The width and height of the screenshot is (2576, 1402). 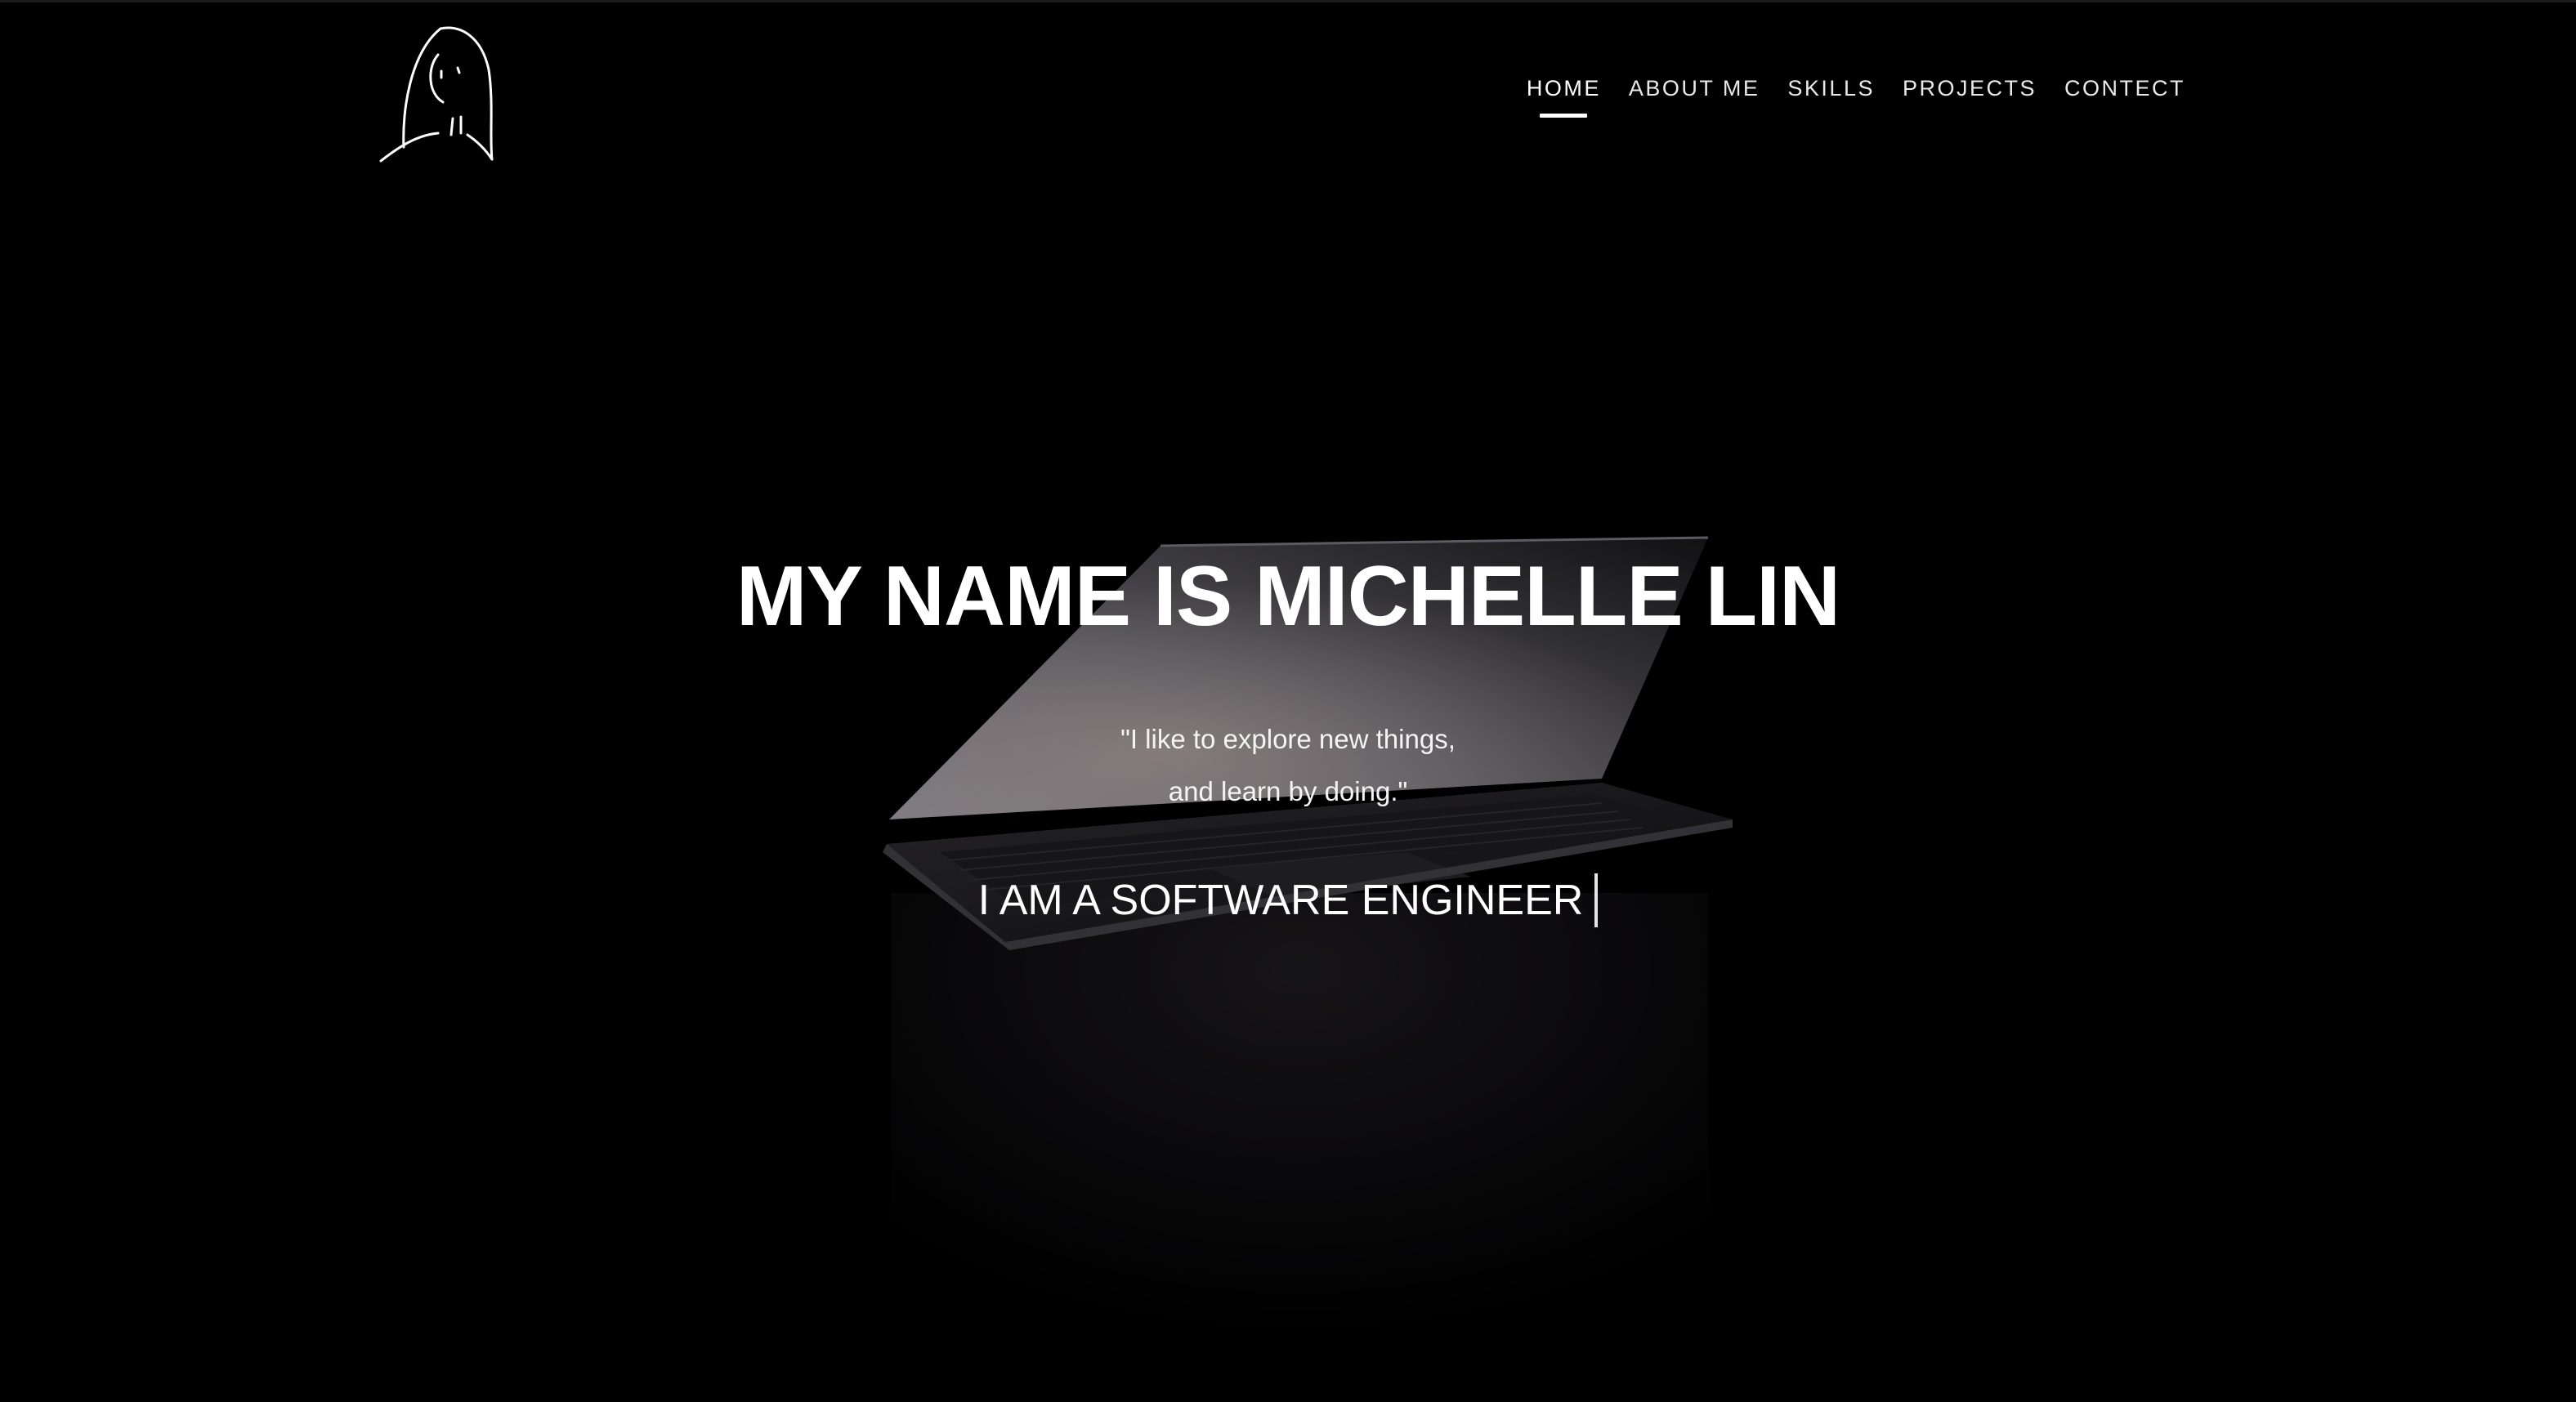 I want to click on logo-girl-drawing-icon, so click(x=440, y=93).